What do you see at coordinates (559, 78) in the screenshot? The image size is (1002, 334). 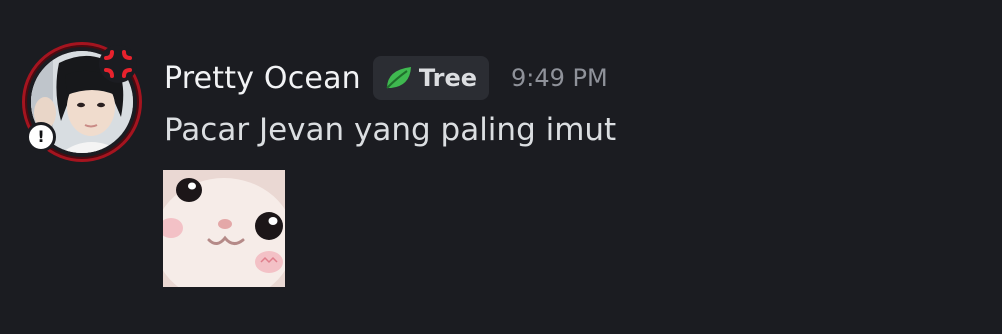 I see `timestamp: 9:49 PM` at bounding box center [559, 78].